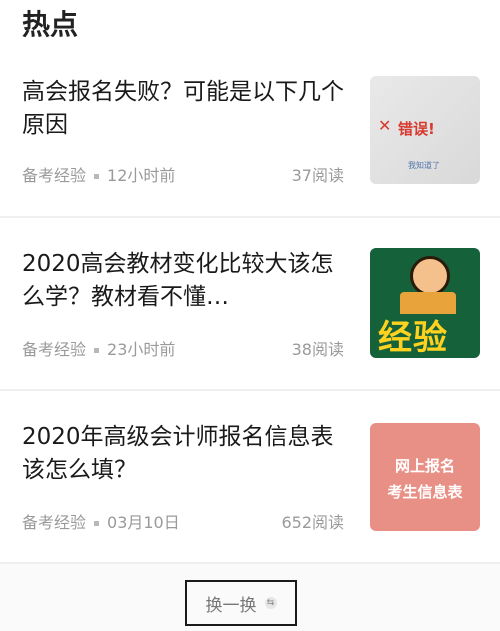 The width and height of the screenshot is (500, 631). I want to click on thumbnail-small-text: 我知道了, so click(424, 165).